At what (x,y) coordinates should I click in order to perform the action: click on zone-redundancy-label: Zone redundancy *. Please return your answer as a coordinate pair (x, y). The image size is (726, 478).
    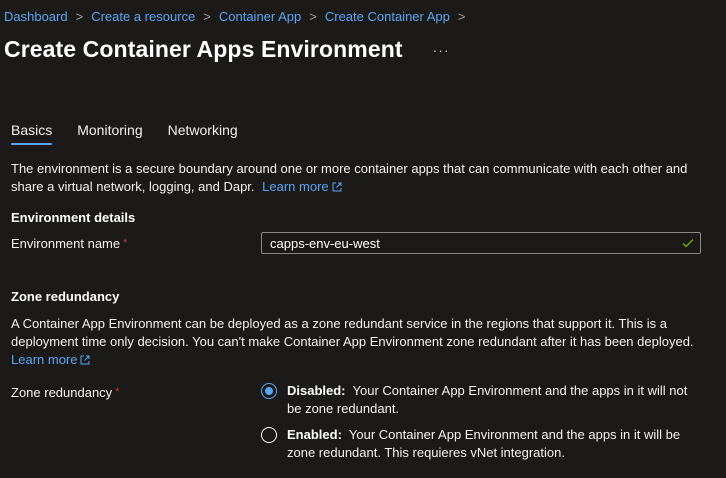
    Looking at the image, I should click on (65, 392).